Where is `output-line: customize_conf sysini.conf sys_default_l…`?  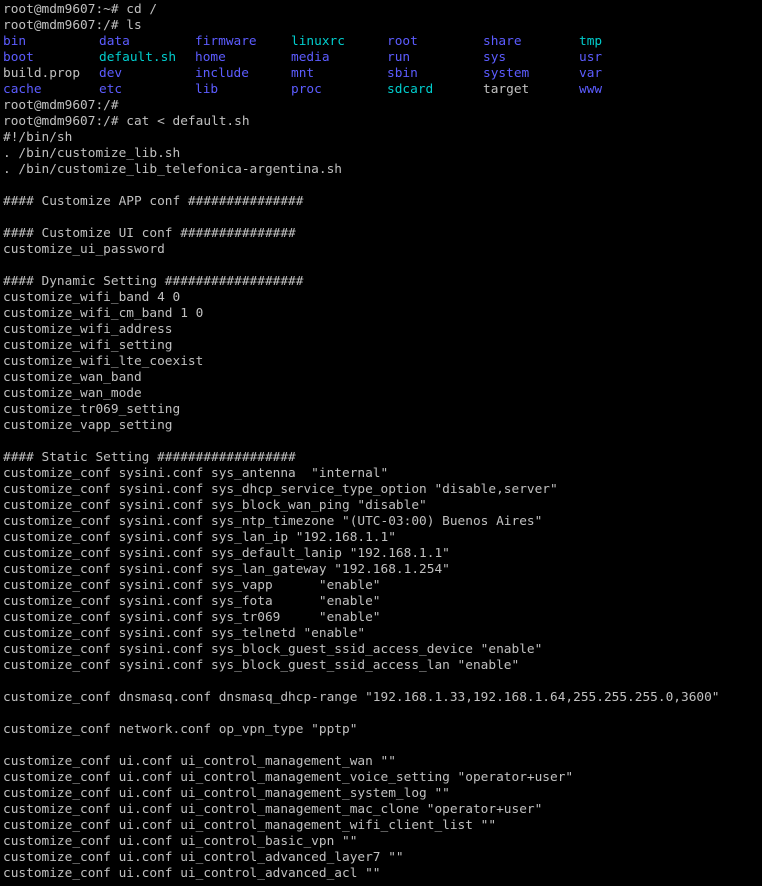 output-line: customize_conf sysini.conf sys_default_l… is located at coordinates (226, 553).